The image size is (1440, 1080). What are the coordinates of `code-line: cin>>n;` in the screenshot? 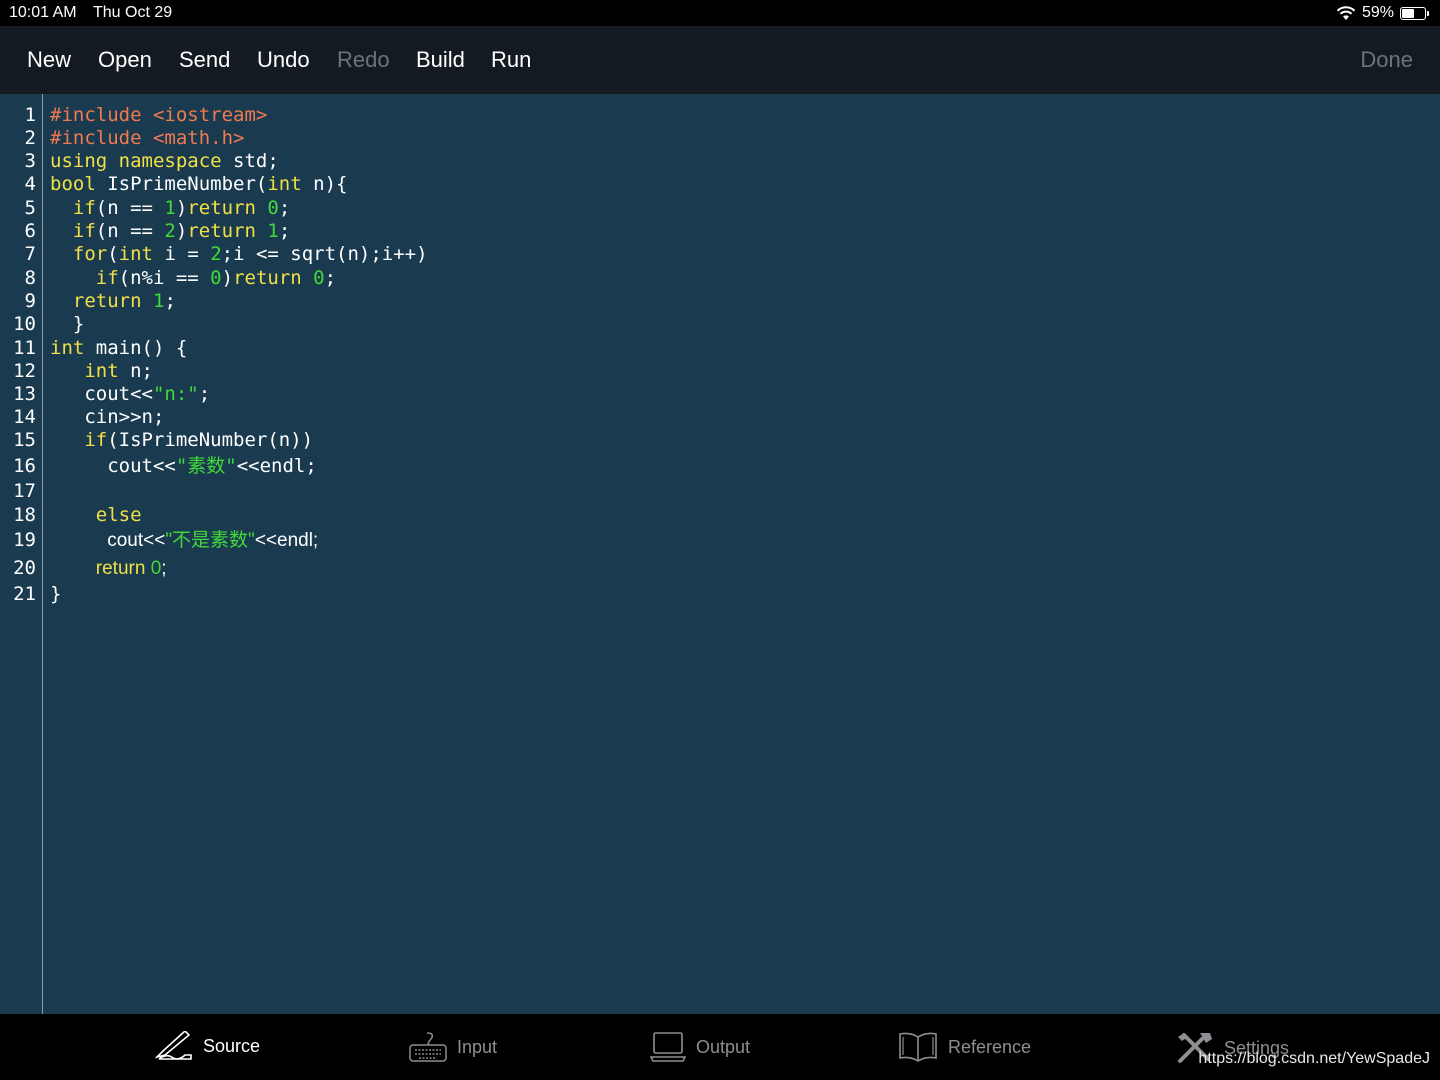 It's located at (107, 417).